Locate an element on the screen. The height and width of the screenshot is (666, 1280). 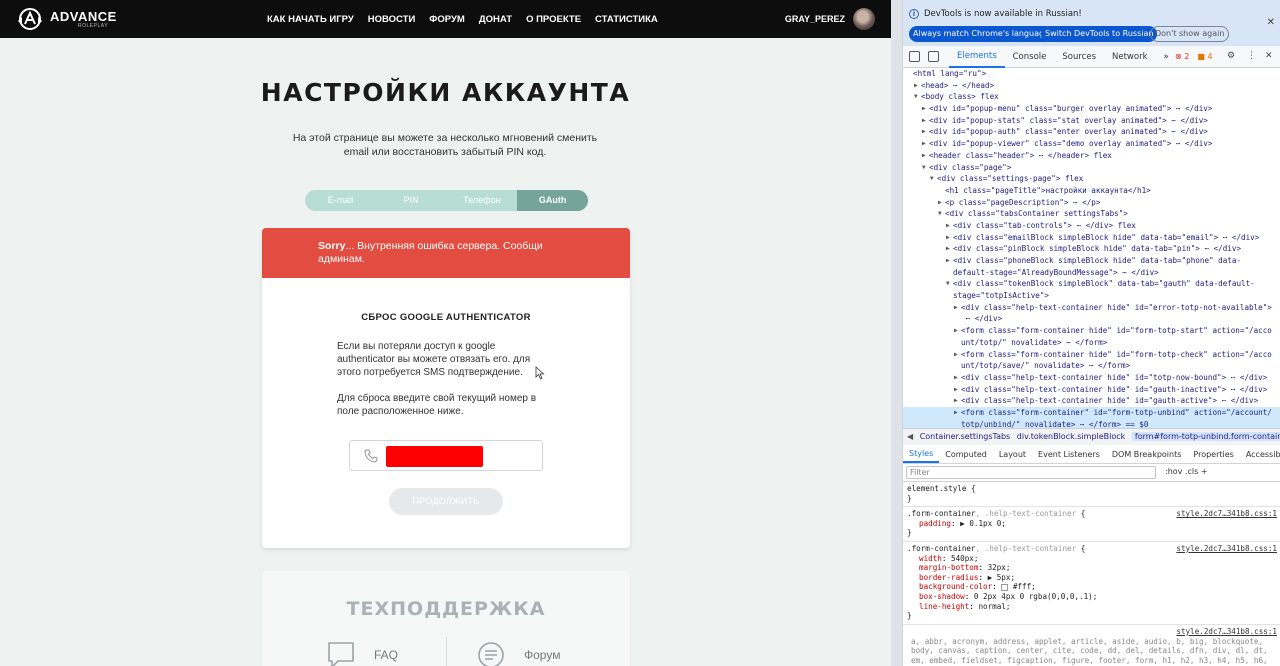
color-swatch-icon is located at coordinates (1005, 587).